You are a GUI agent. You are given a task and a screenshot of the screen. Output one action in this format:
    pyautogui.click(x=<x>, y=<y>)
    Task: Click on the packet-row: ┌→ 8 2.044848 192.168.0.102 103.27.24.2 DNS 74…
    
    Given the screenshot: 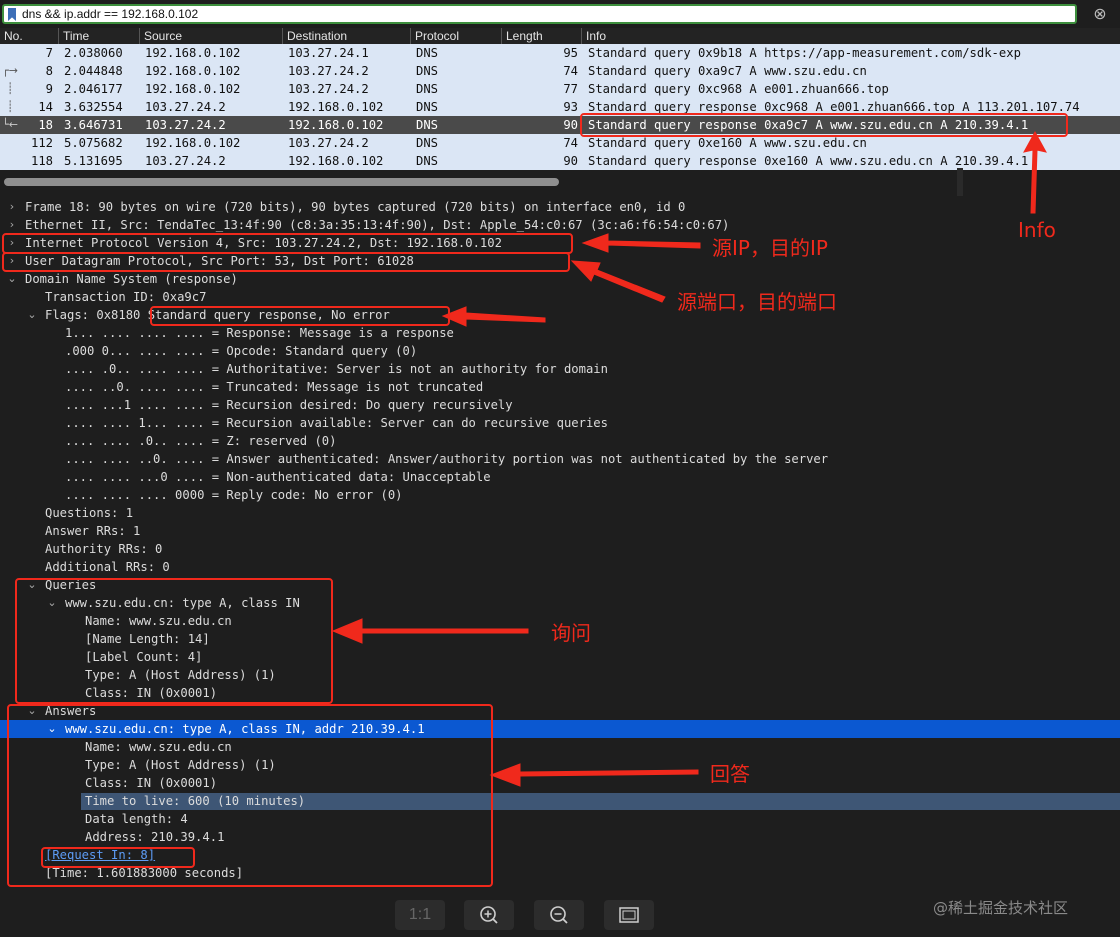 What is the action you would take?
    pyautogui.click(x=560, y=71)
    